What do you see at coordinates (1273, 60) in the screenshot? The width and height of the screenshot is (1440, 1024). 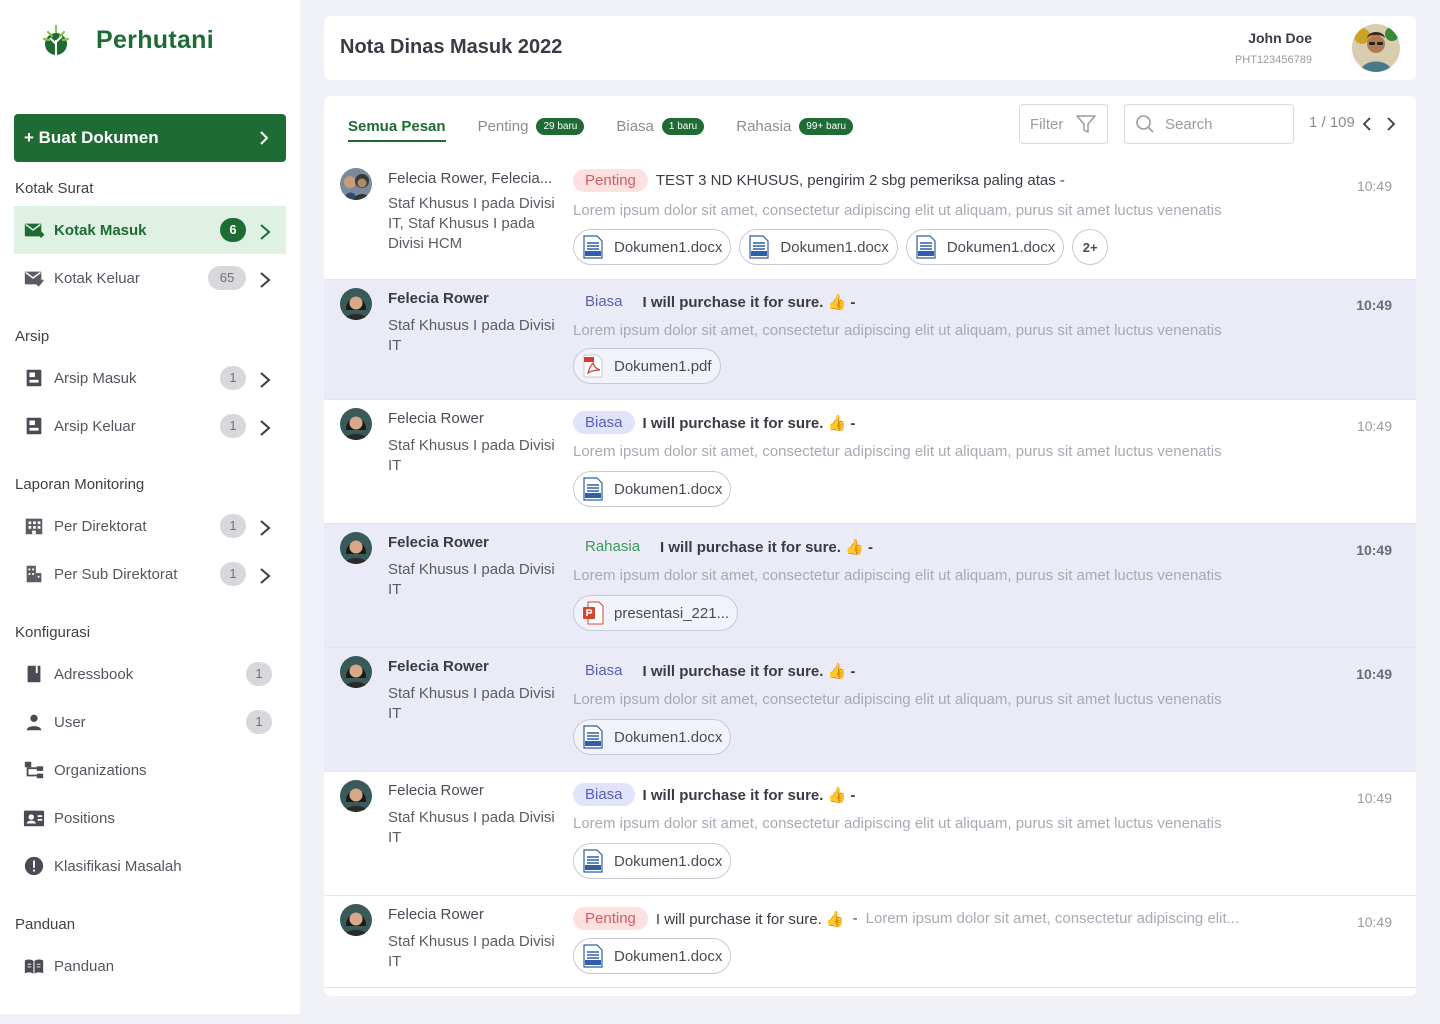 I see `user-id: PHT123456789` at bounding box center [1273, 60].